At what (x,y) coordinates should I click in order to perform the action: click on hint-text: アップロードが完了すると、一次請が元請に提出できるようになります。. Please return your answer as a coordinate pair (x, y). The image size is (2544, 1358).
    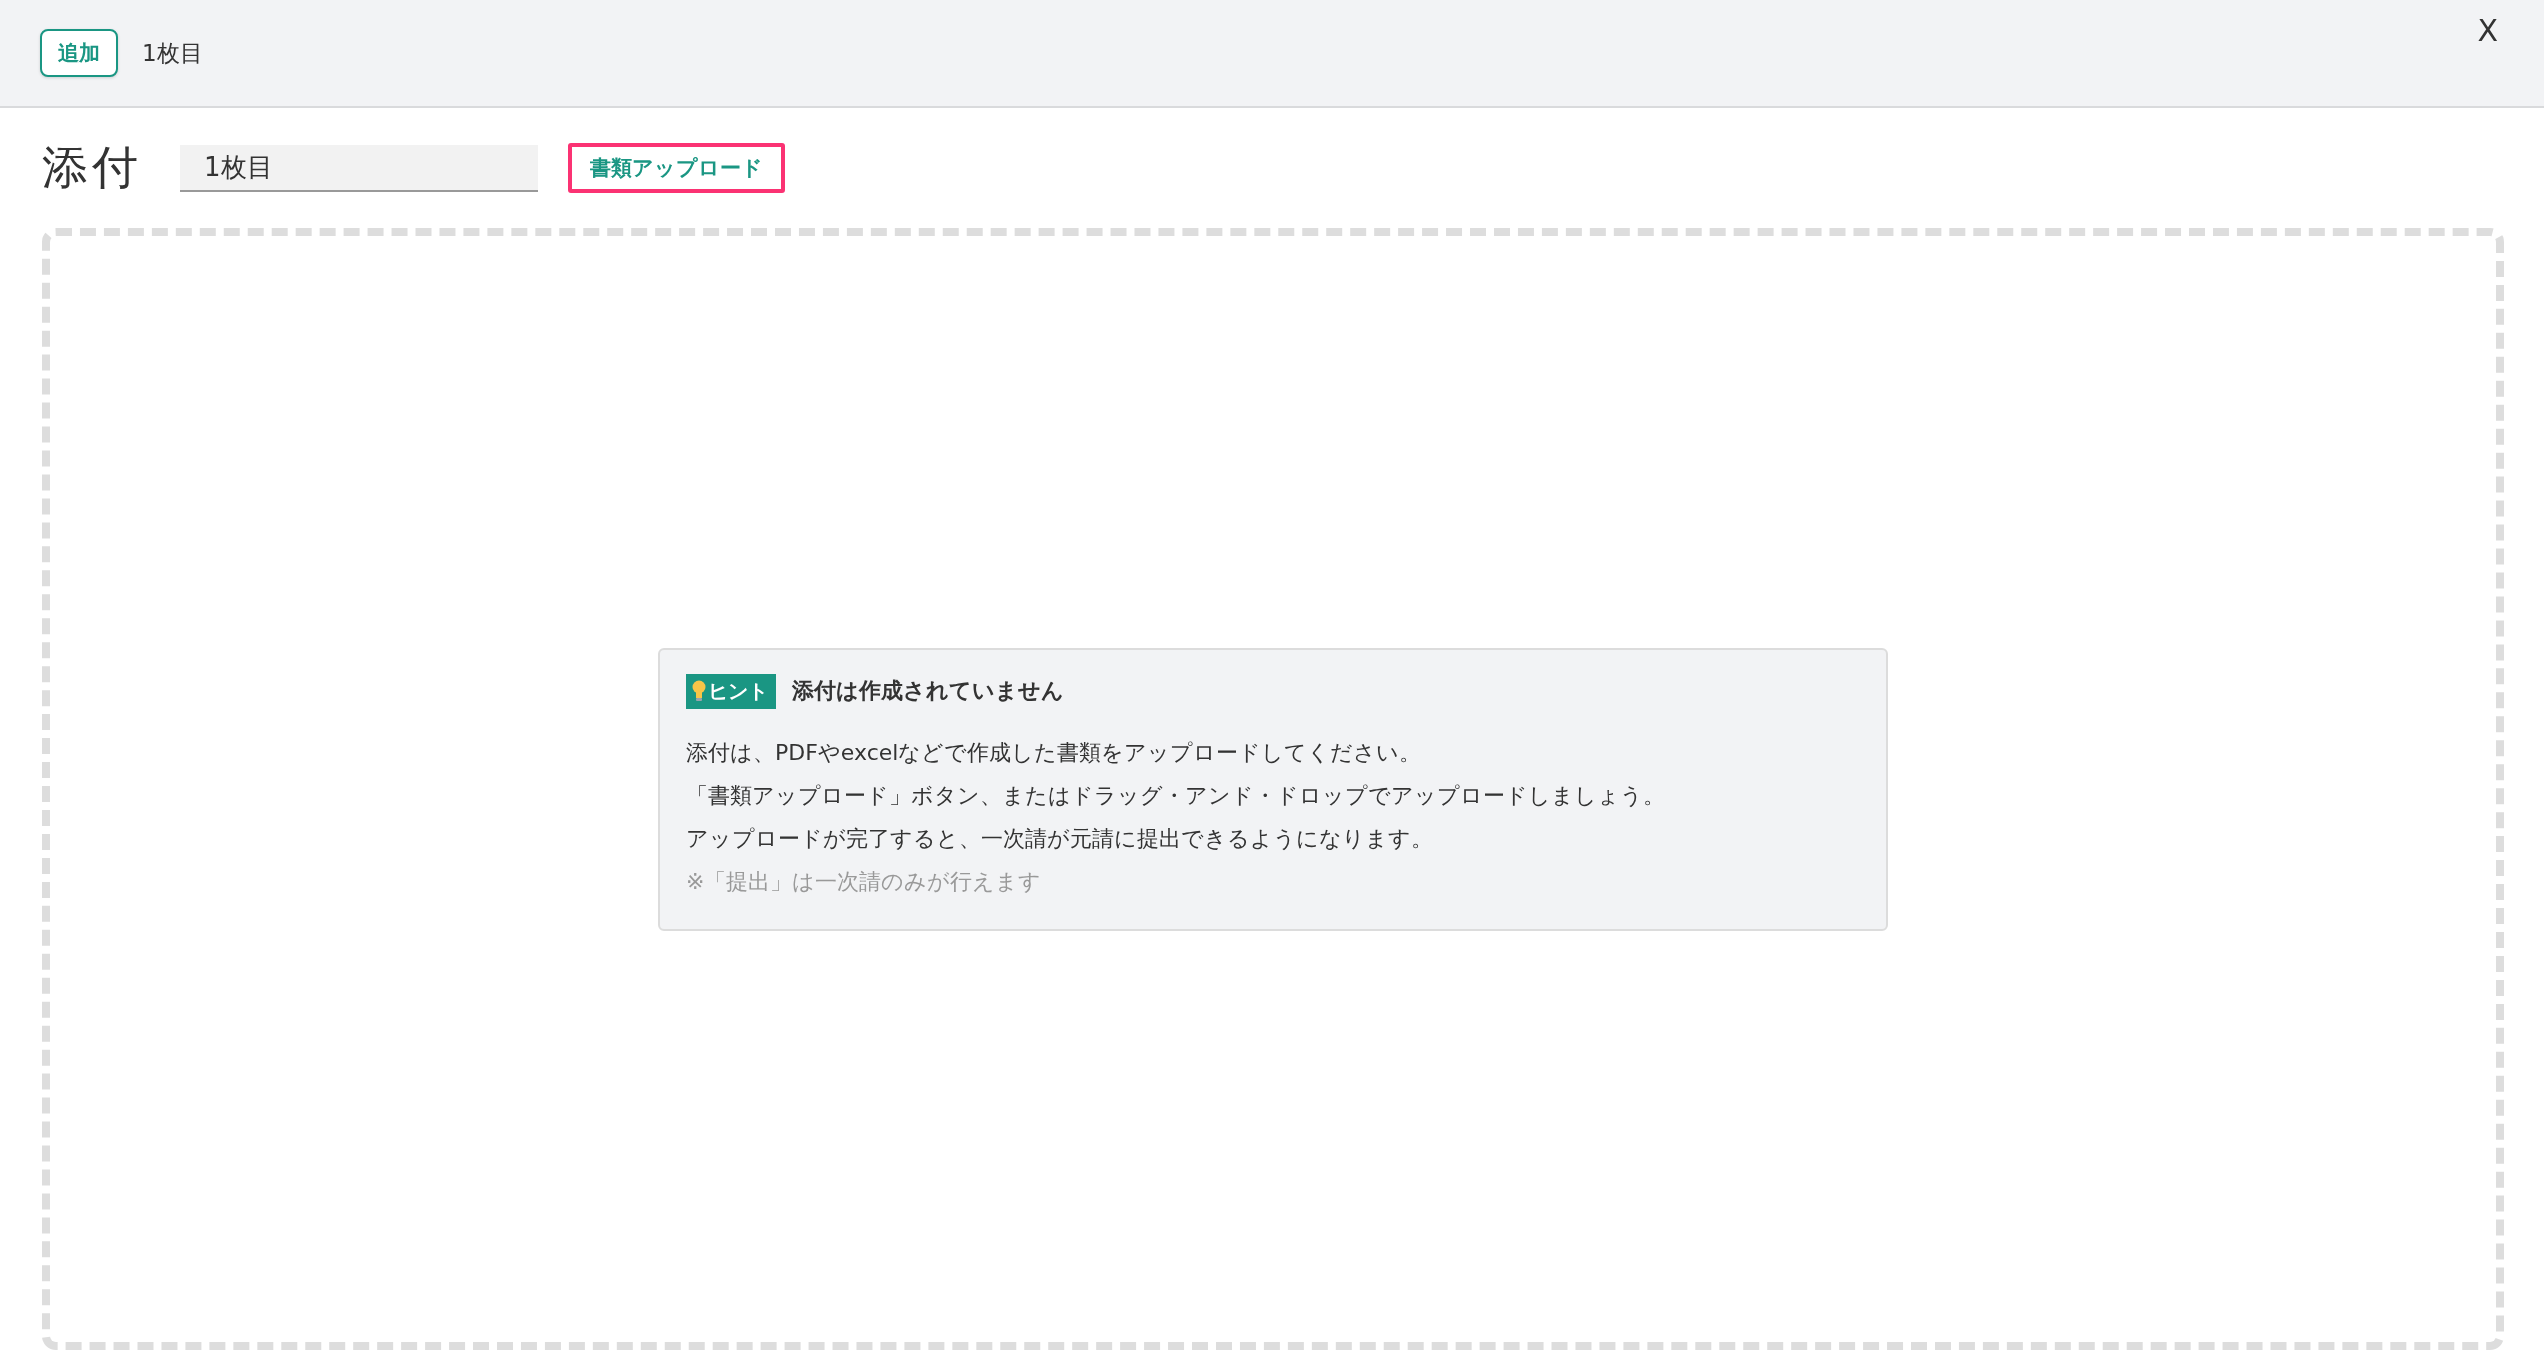
    Looking at the image, I should click on (1060, 838).